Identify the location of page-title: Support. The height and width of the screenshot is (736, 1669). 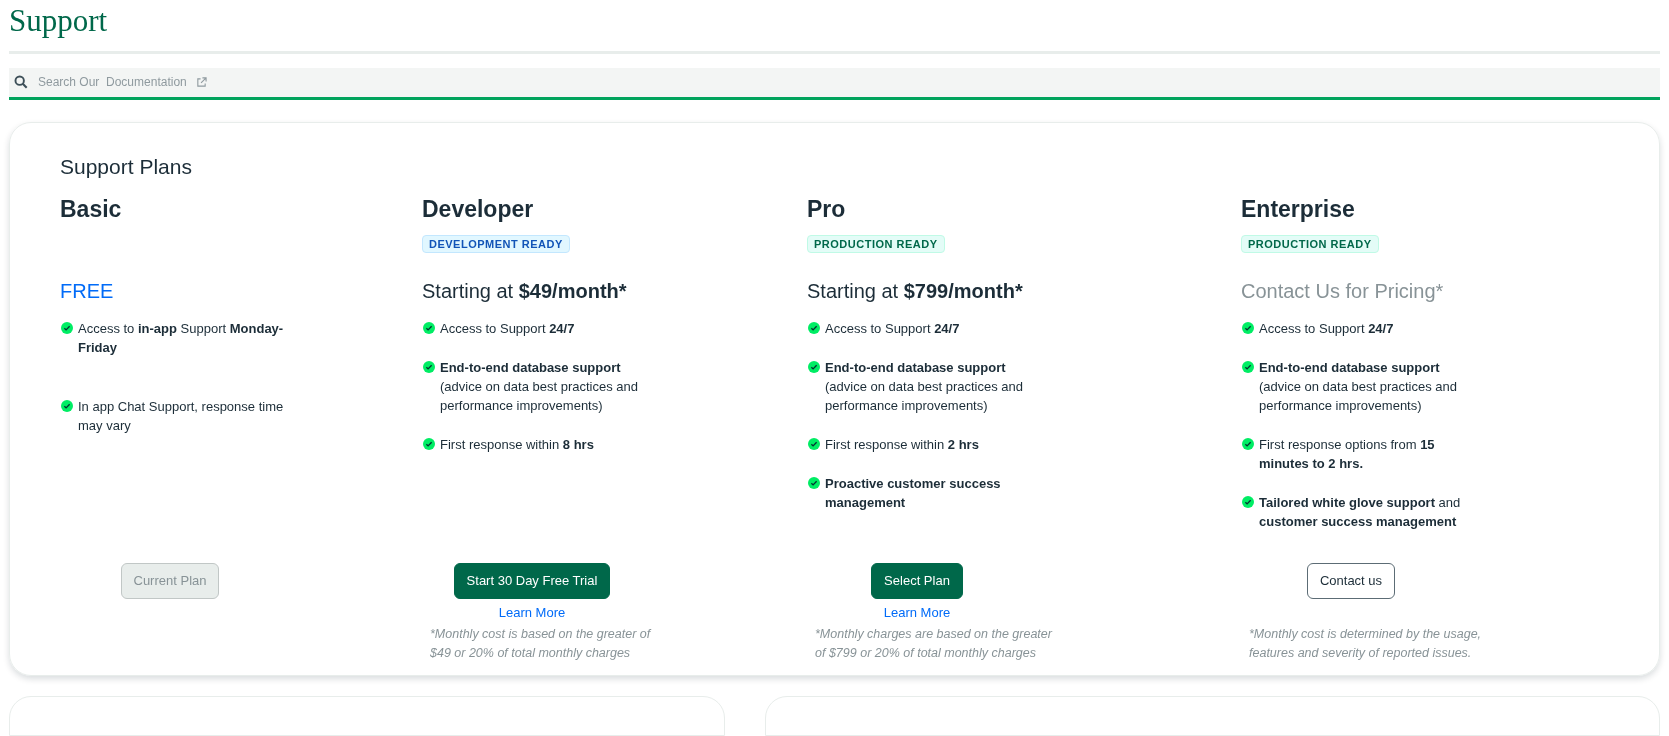
(59, 21).